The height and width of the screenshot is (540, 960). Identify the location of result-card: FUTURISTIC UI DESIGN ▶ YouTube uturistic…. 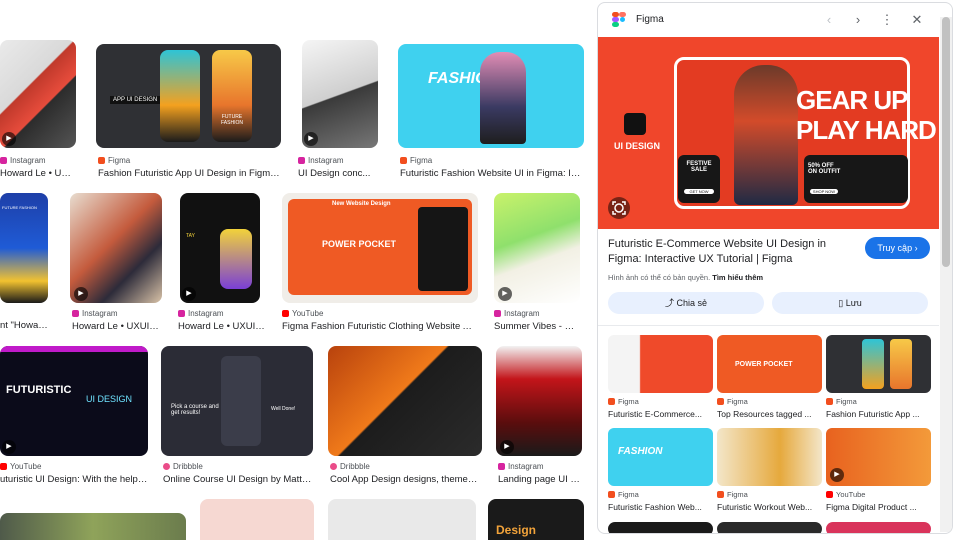
(74, 416).